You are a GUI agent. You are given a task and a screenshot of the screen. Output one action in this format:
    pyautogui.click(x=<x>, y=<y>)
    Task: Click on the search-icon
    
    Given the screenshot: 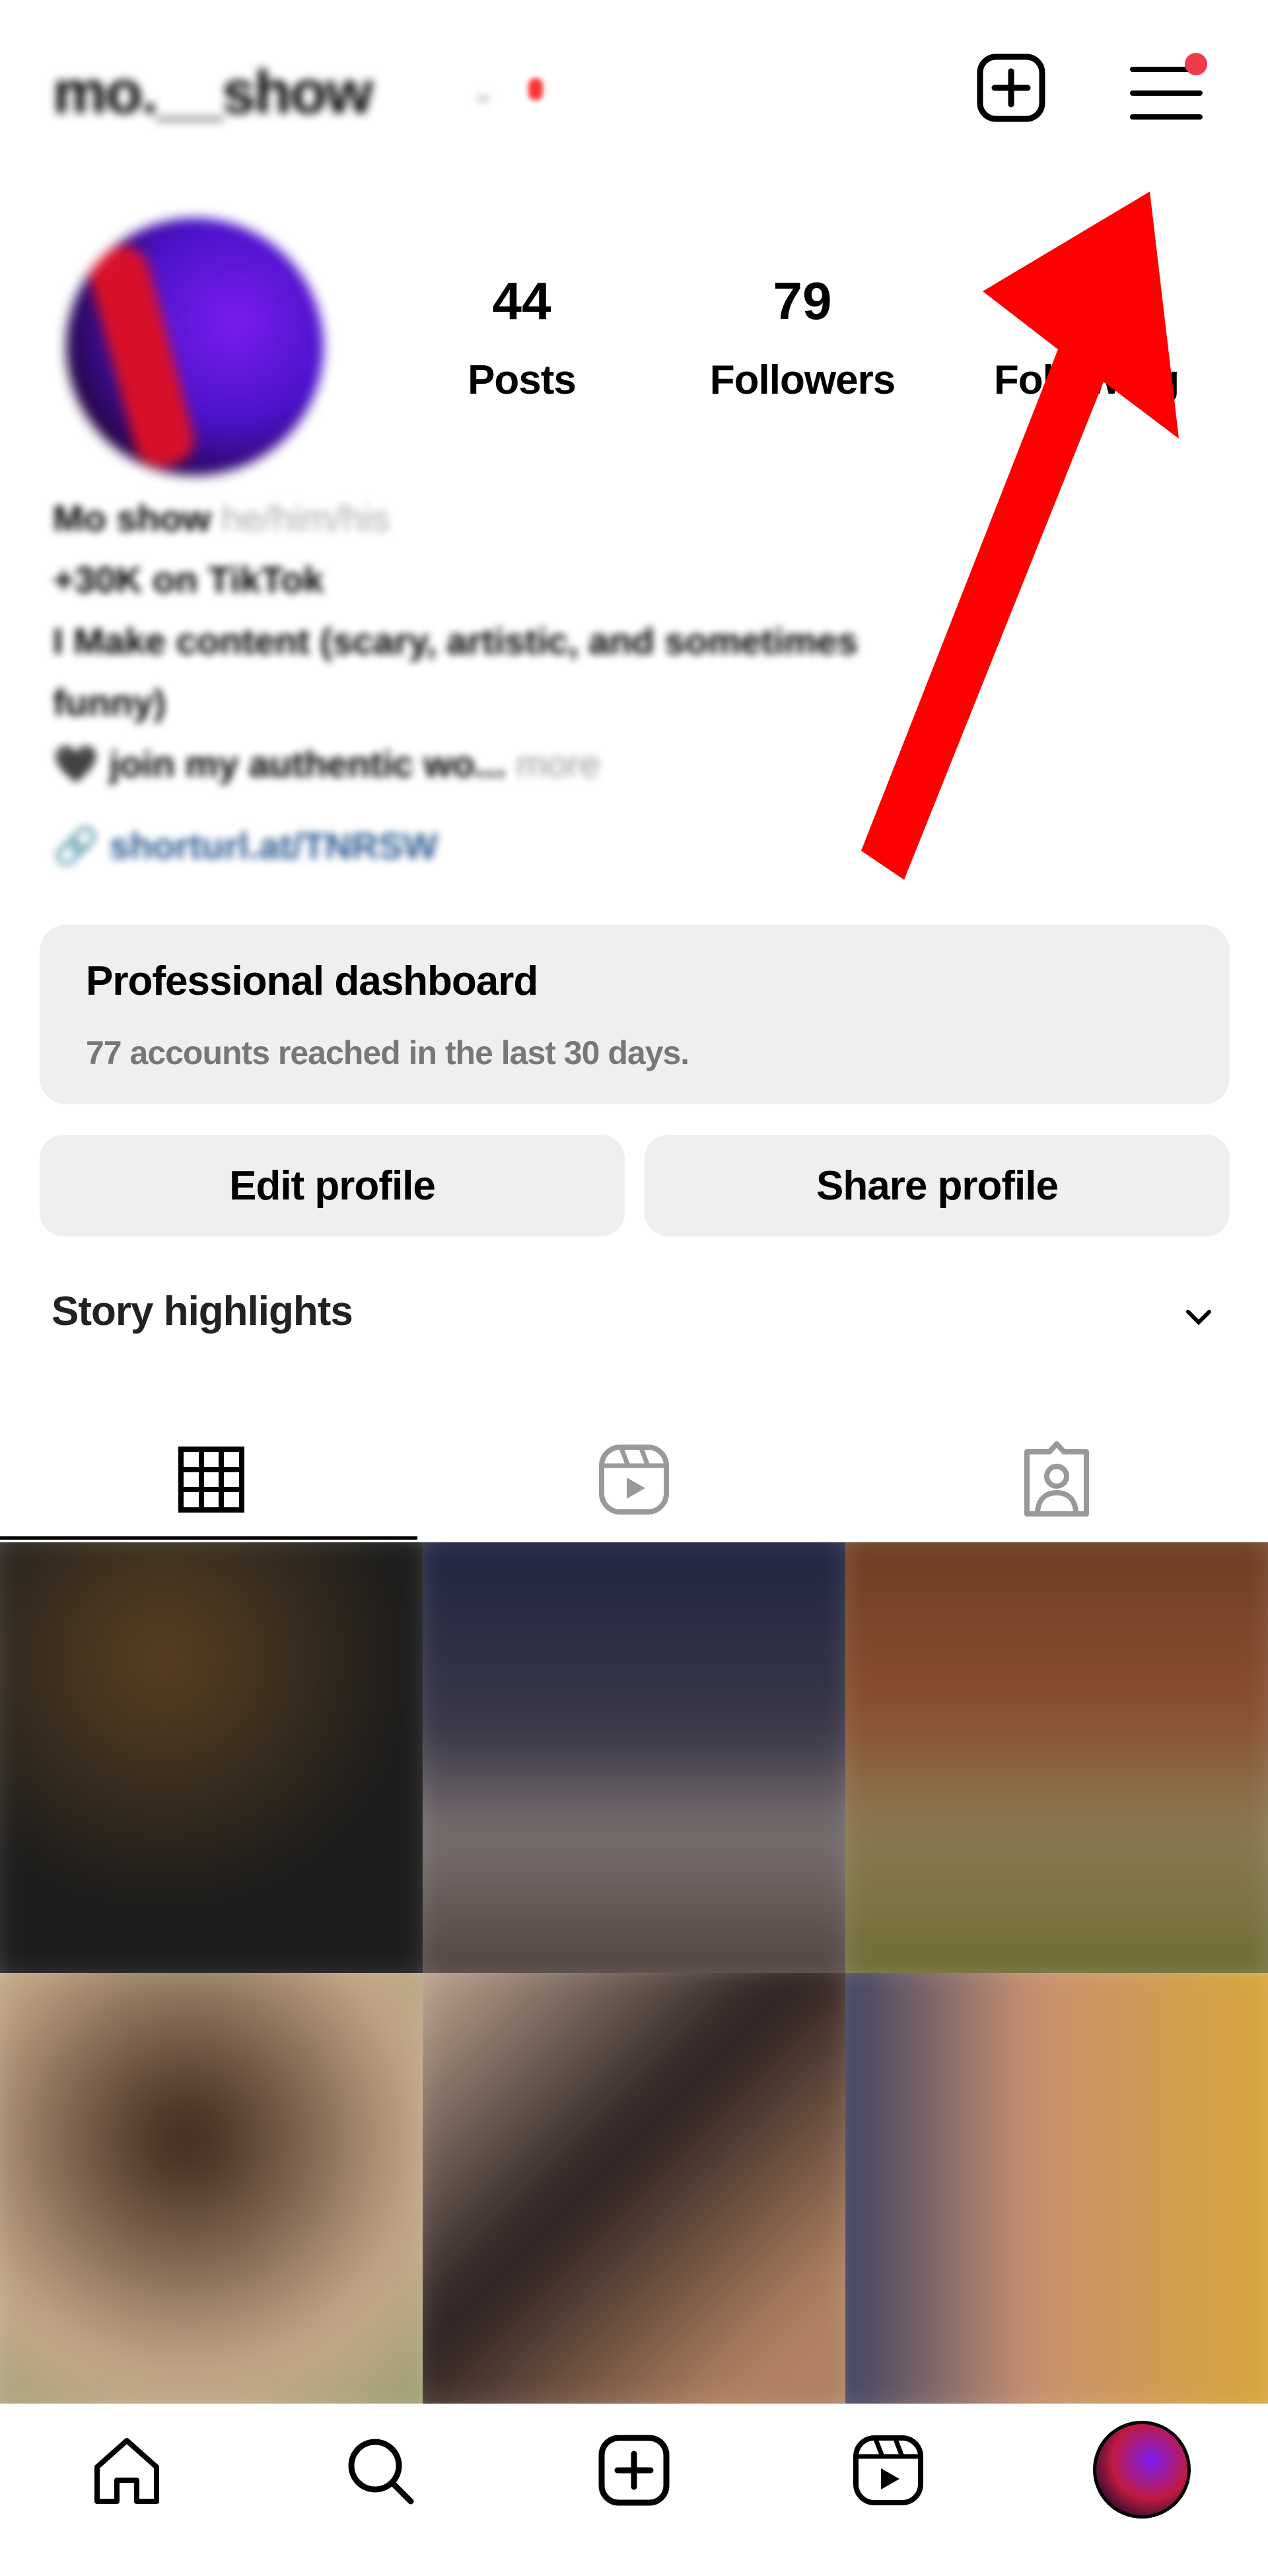 What is the action you would take?
    pyautogui.click(x=381, y=2472)
    